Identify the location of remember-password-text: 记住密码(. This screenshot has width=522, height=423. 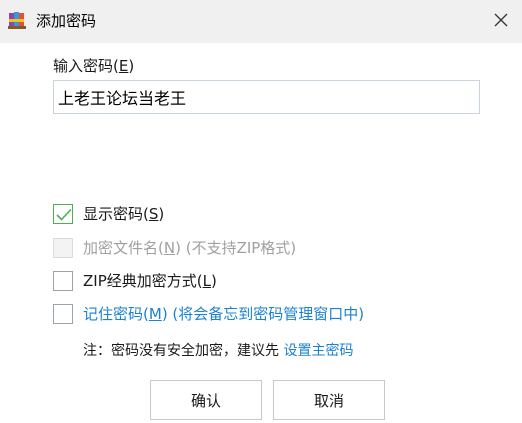
(116, 314).